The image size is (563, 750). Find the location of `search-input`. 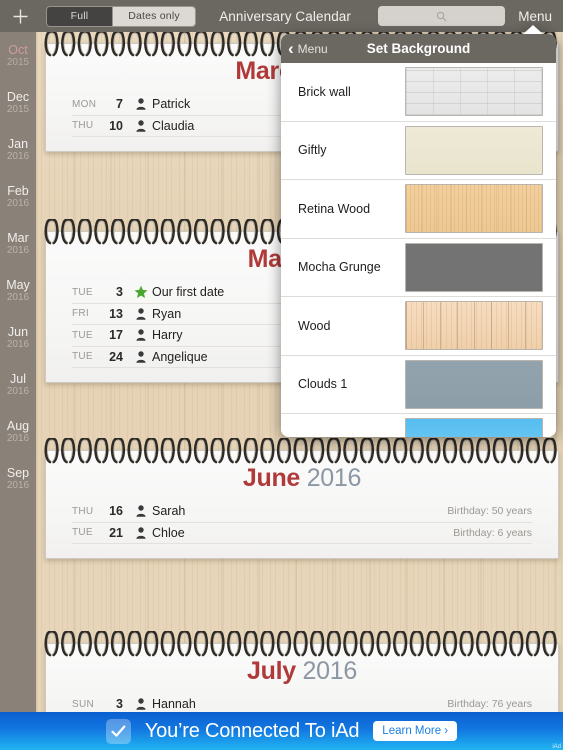

search-input is located at coordinates (442, 16).